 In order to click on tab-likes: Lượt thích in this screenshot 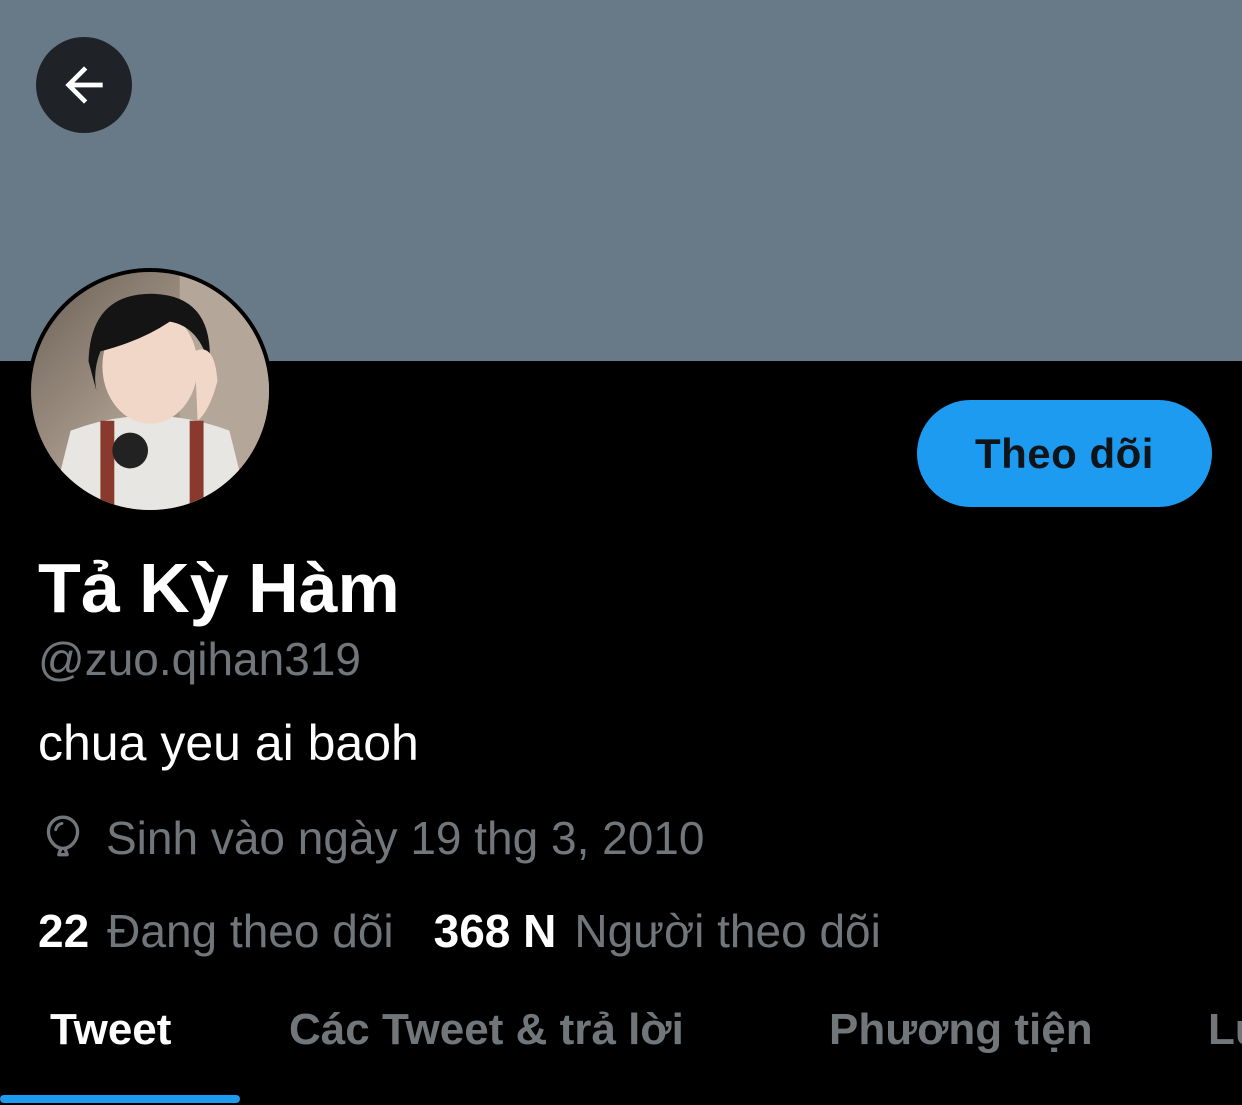, I will do `click(1225, 1030)`.